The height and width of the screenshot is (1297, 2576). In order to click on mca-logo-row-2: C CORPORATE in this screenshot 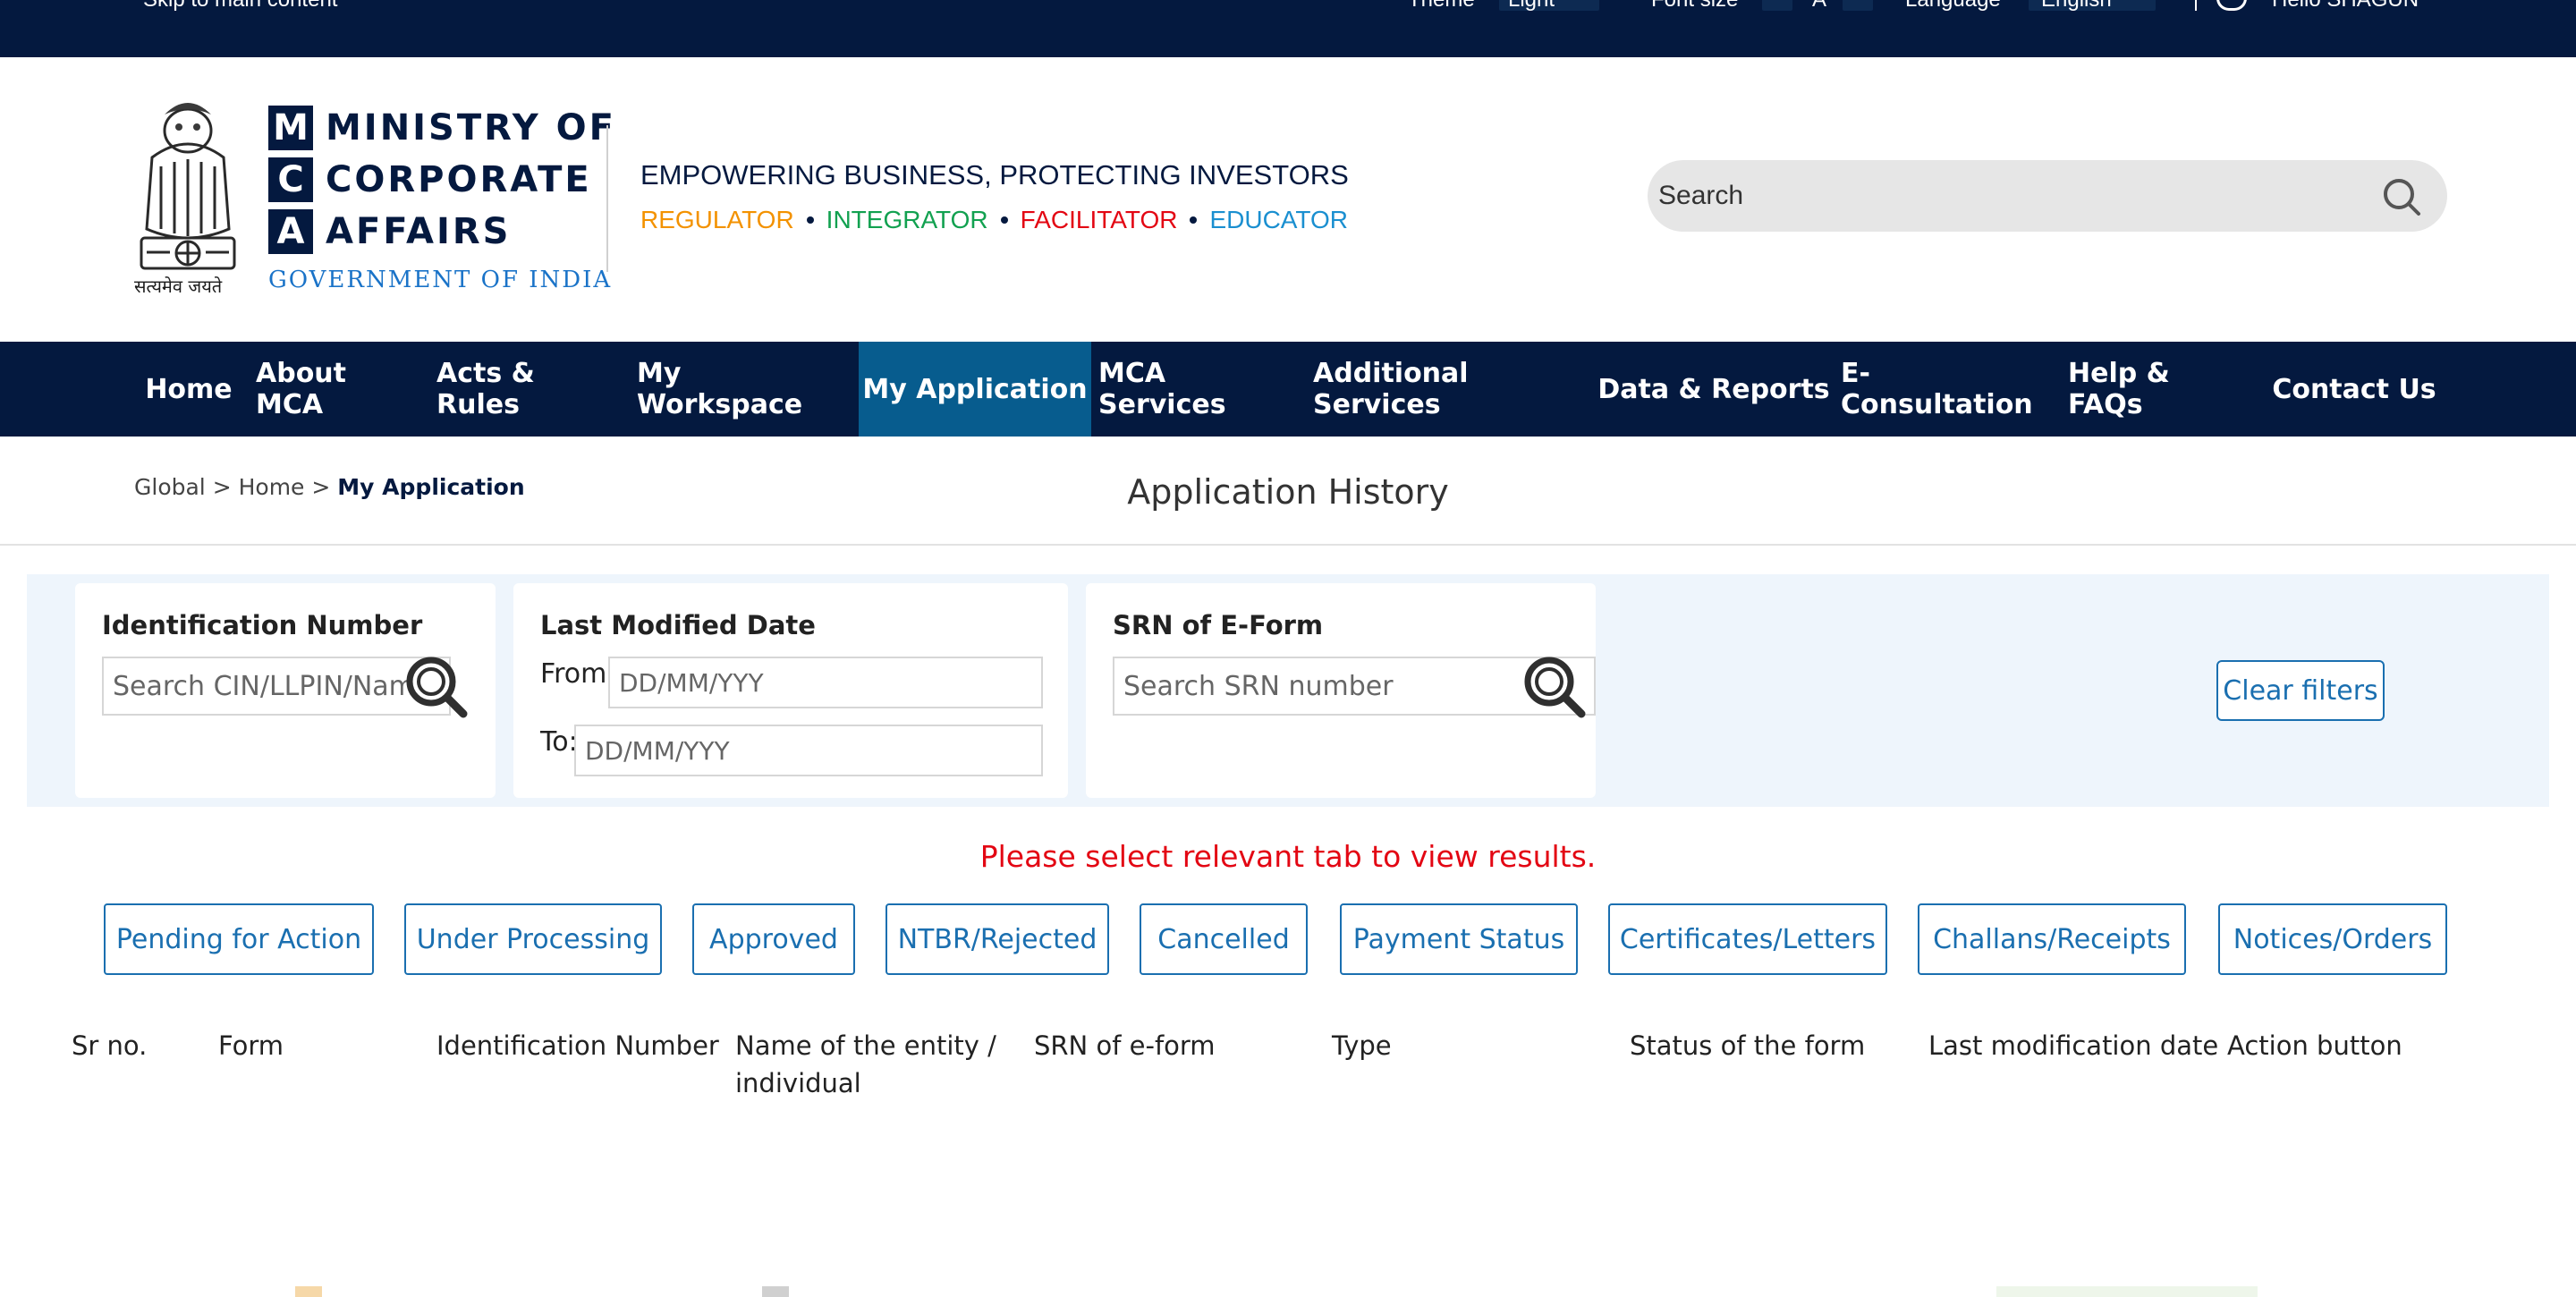, I will do `click(430, 179)`.